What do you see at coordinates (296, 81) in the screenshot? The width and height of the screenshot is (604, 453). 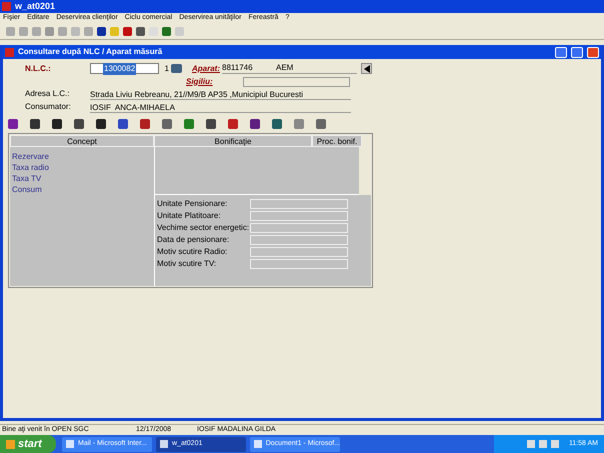 I see `sigiliu-field` at bounding box center [296, 81].